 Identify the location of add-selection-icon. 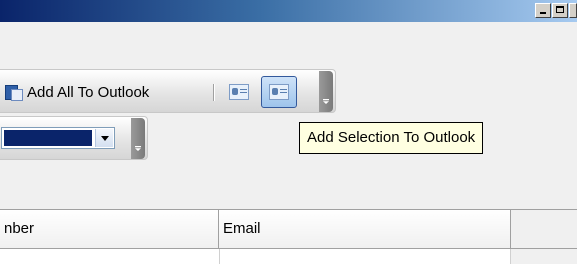
(279, 92).